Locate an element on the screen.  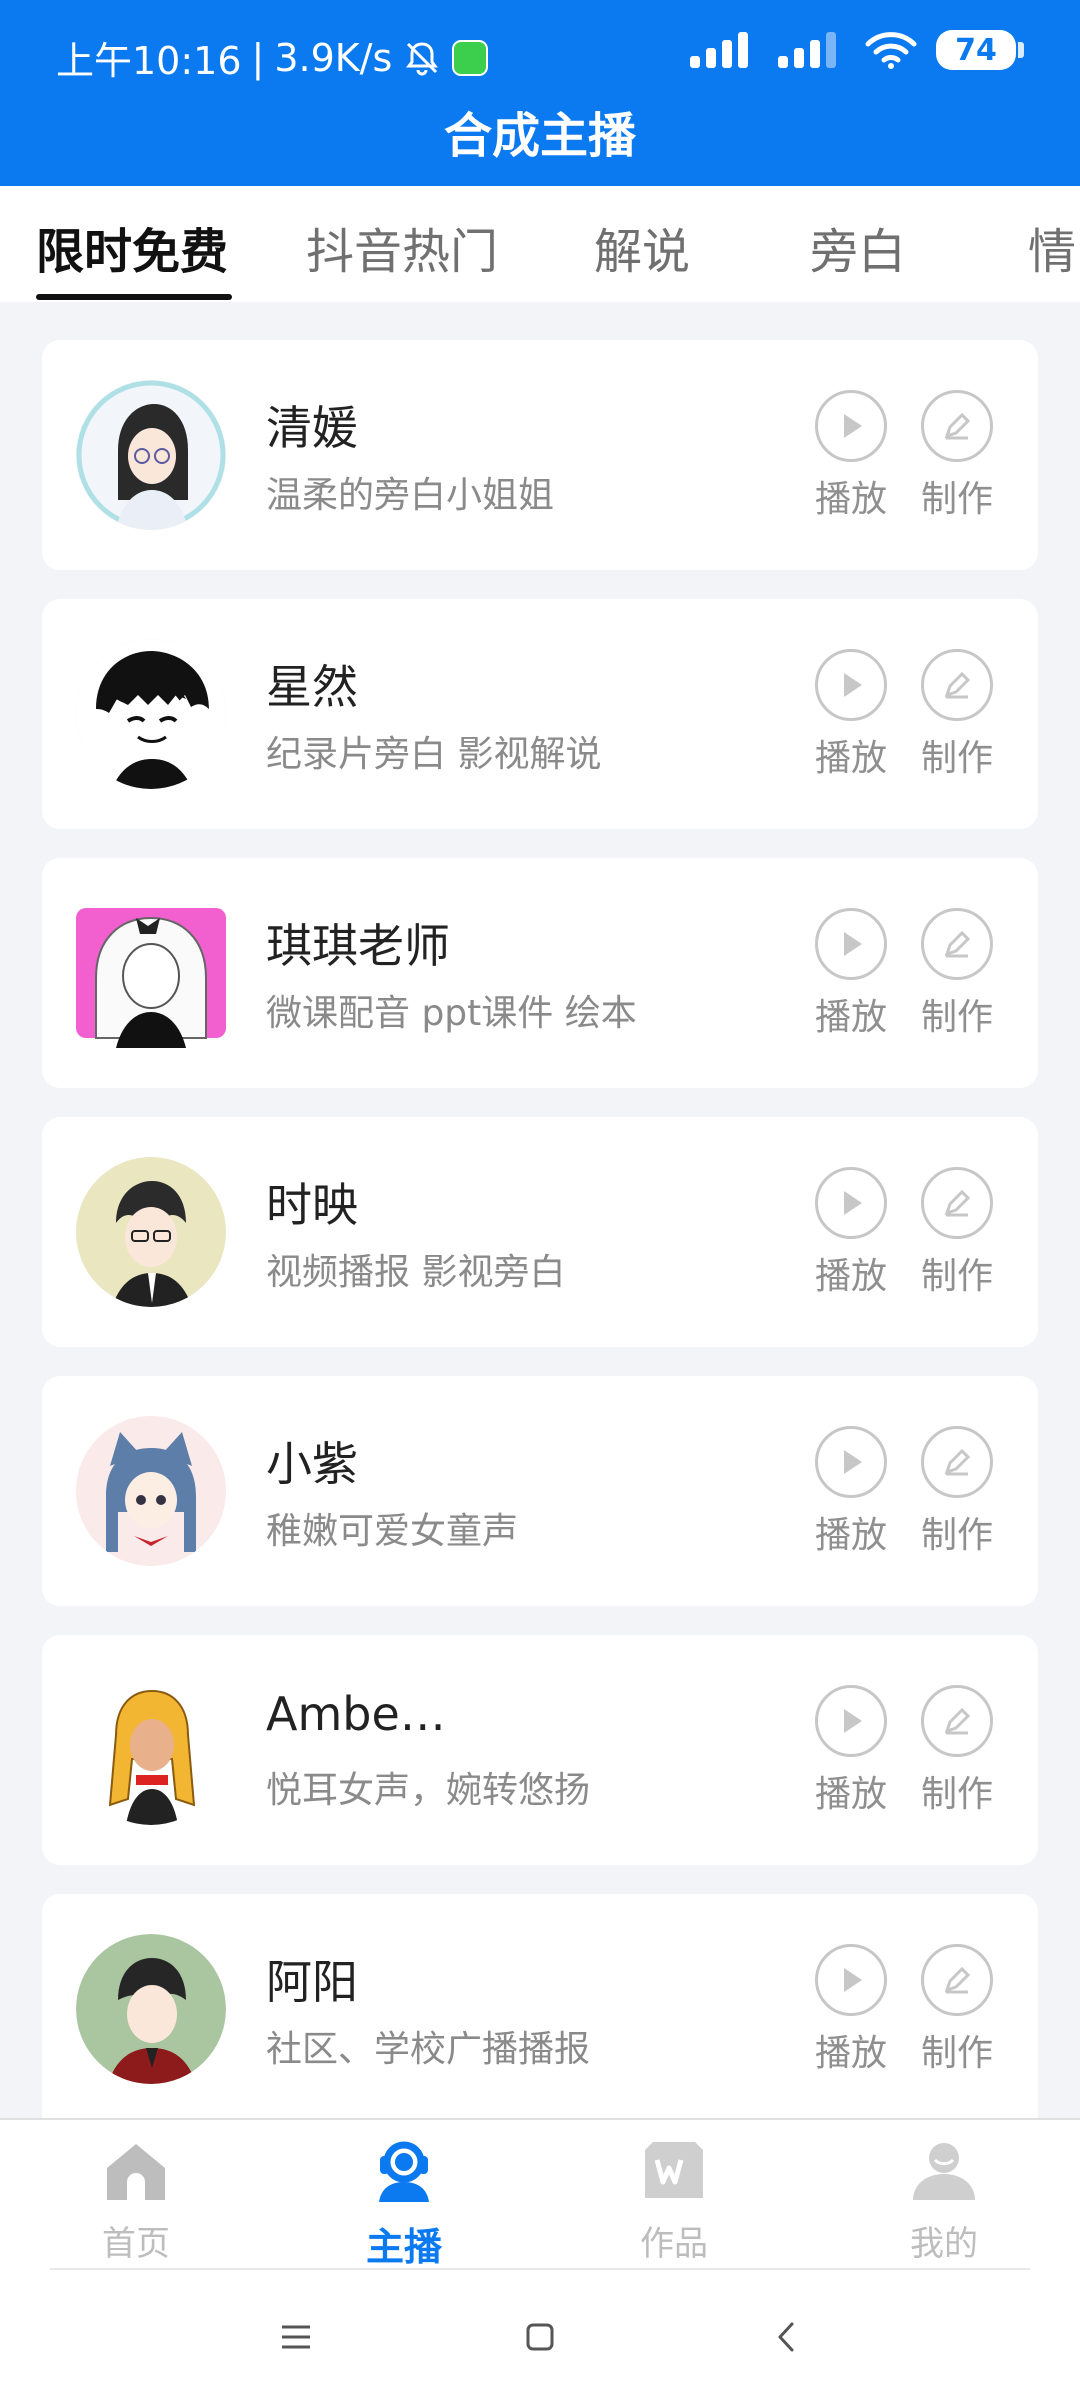
anchor-card: 星然 纪录片旁白 影视解说 播放 制作 is located at coordinates (540, 714).